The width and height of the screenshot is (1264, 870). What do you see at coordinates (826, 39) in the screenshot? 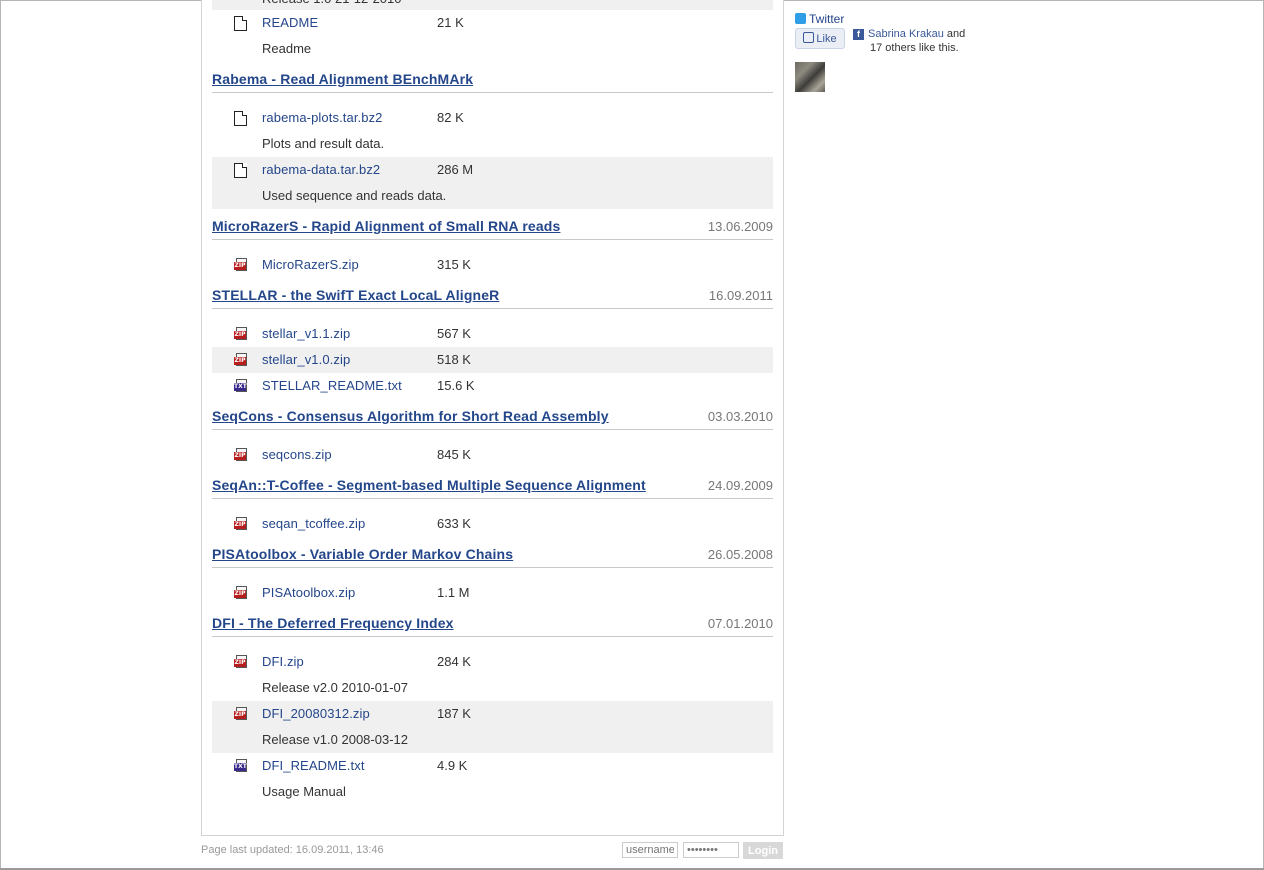
I see `like-label: Like` at bounding box center [826, 39].